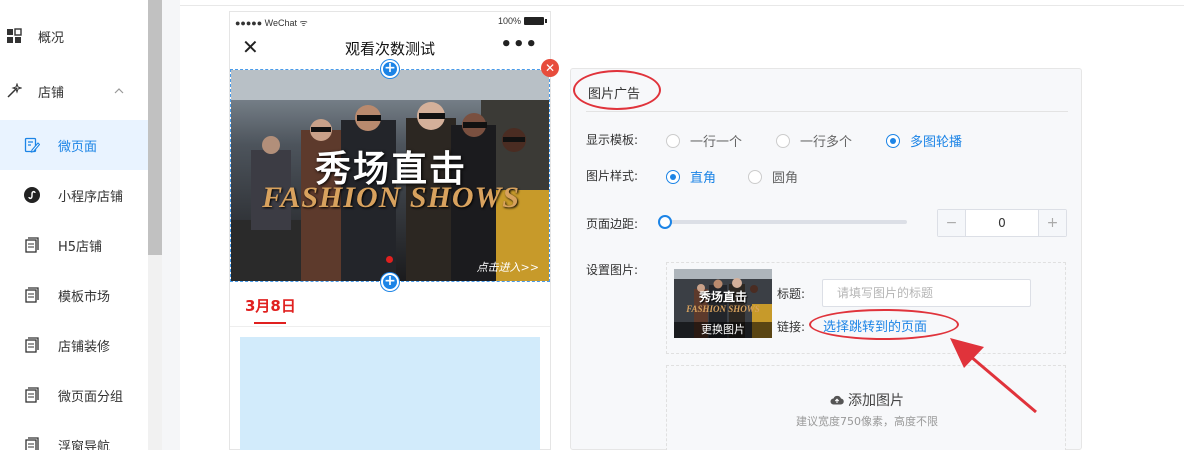 This screenshot has width=1184, height=450. I want to click on radio-multi-per-row: 一行多个, so click(814, 140).